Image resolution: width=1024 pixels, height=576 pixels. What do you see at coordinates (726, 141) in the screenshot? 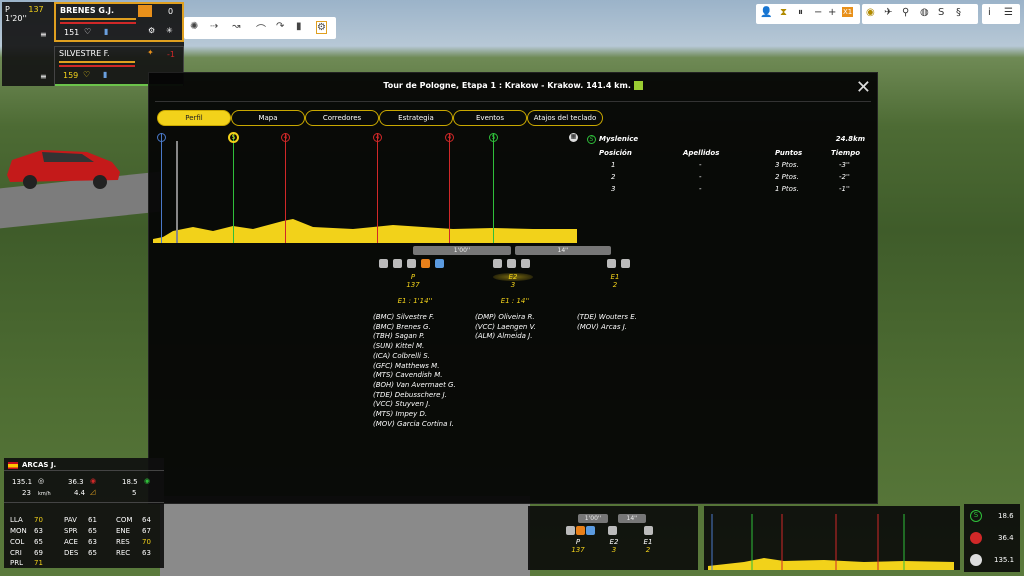
I see `sprint-header: S Myslenice 24.8km` at bounding box center [726, 141].